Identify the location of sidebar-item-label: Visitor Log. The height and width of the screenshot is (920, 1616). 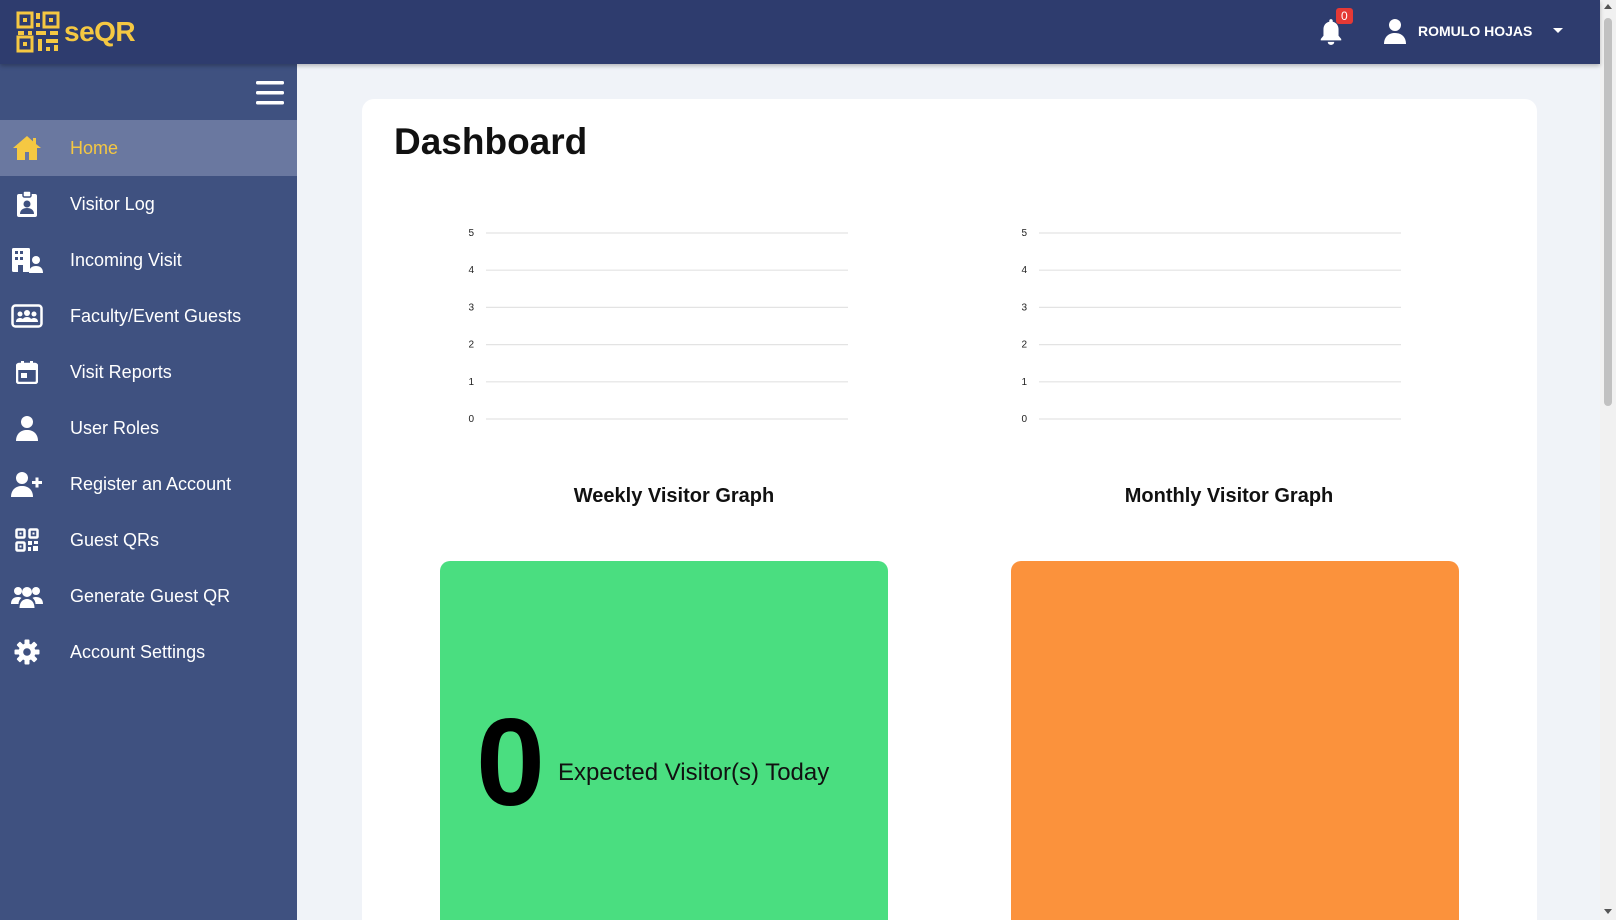
(112, 203).